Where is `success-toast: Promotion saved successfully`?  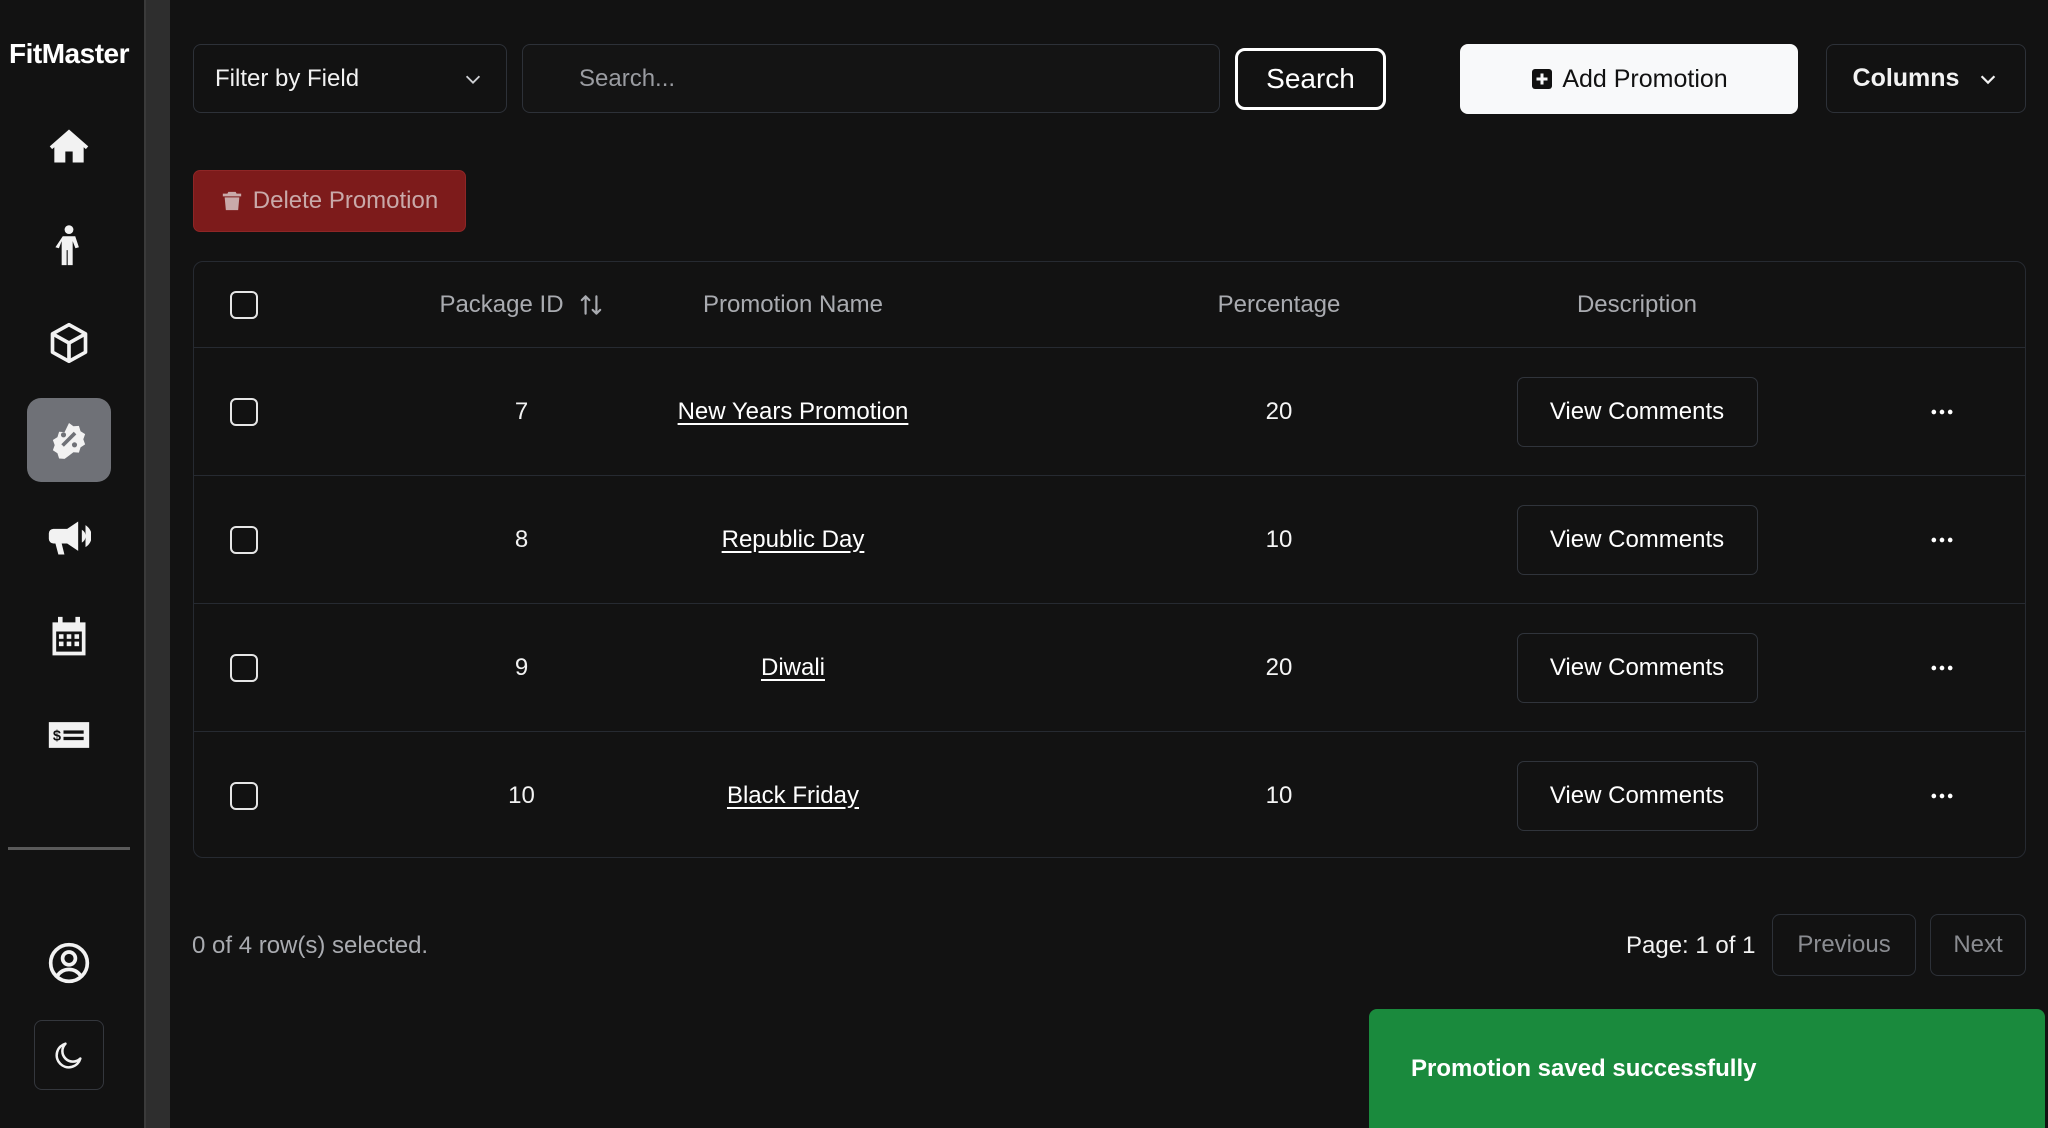 success-toast: Promotion saved successfully is located at coordinates (1707, 1068).